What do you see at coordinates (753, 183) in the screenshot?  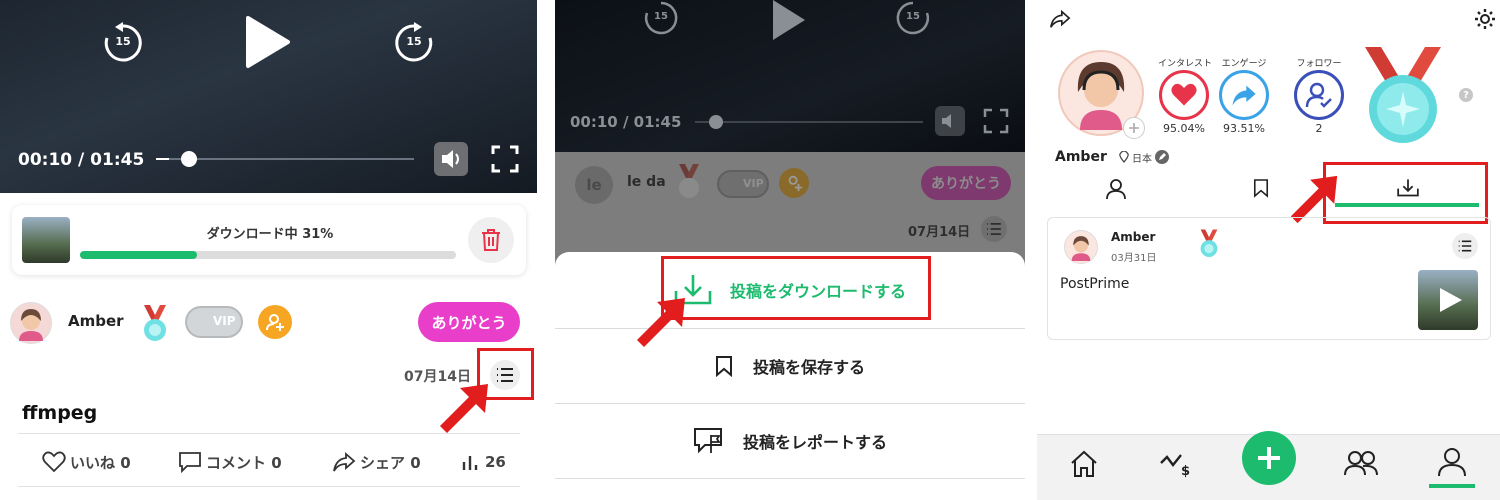 I see `vip-label: VIP` at bounding box center [753, 183].